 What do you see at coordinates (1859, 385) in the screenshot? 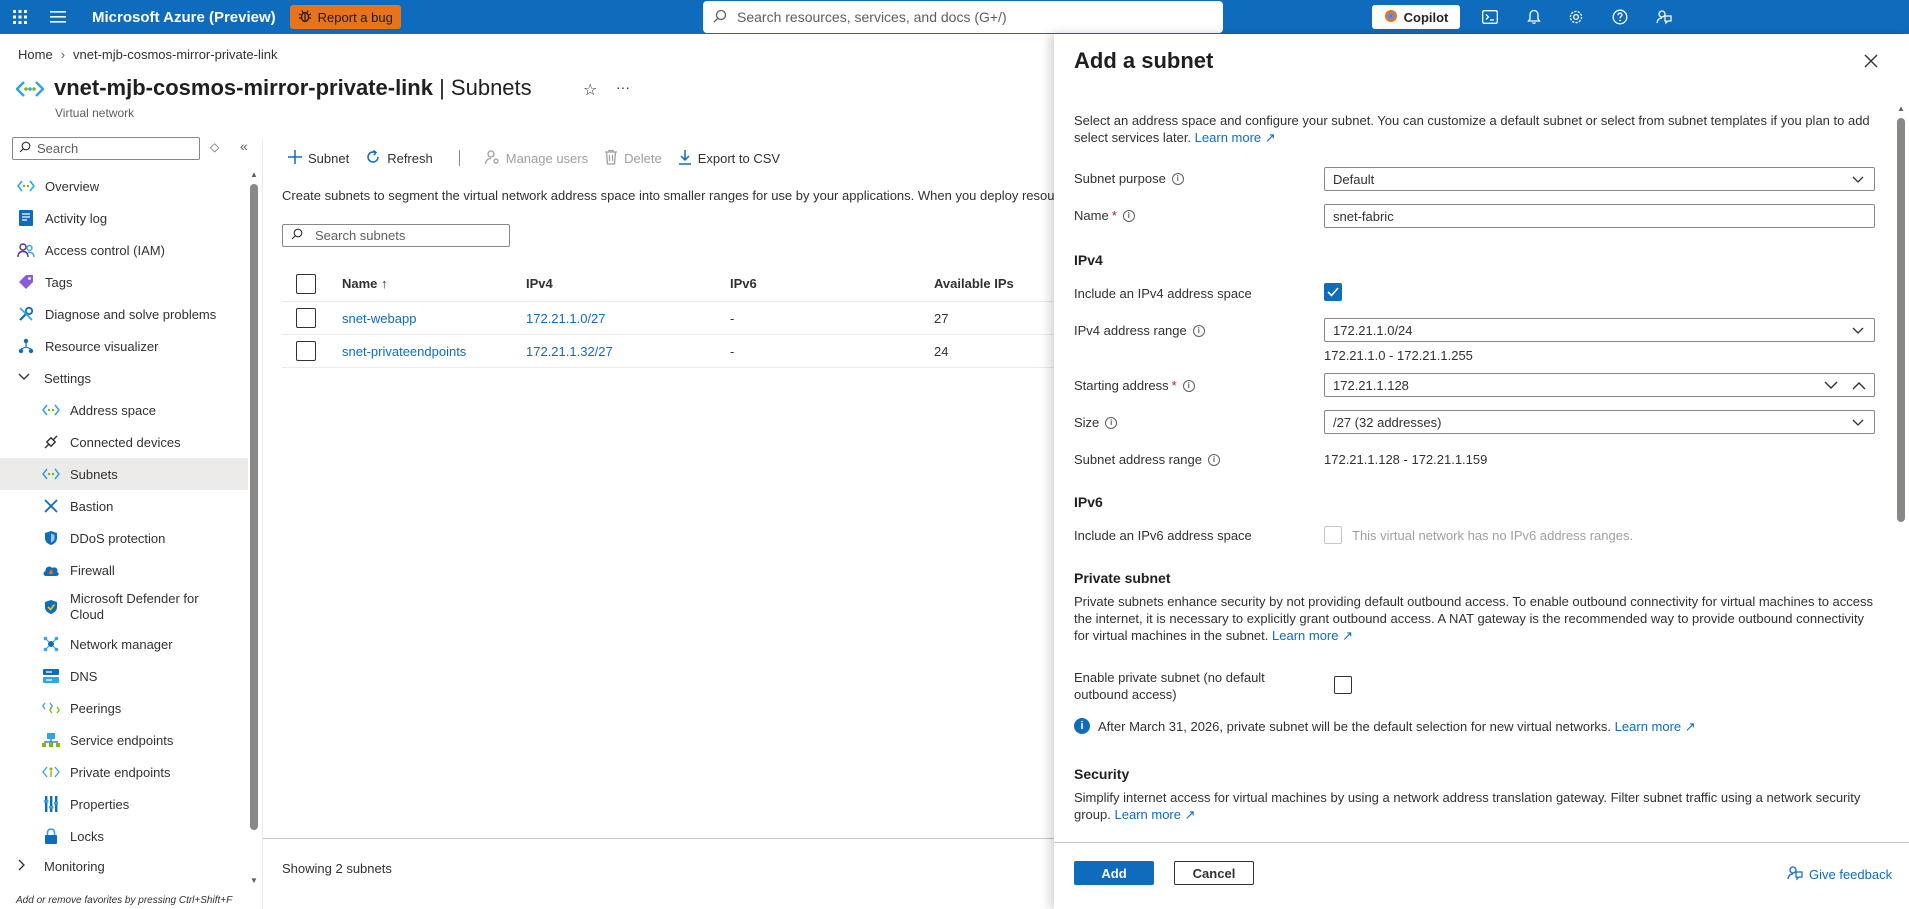
I see `increment-chevron-up-icon` at bounding box center [1859, 385].